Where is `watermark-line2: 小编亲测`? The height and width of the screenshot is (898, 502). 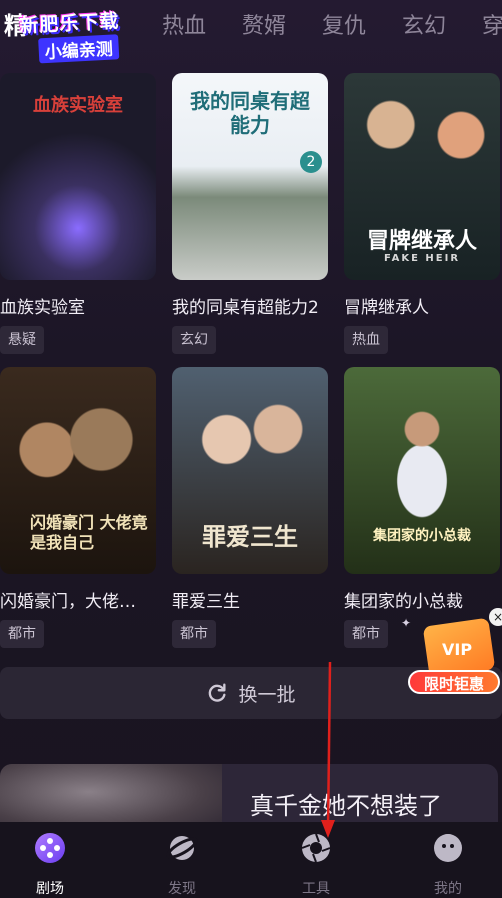
watermark-line2: 小编亲测 is located at coordinates (79, 49).